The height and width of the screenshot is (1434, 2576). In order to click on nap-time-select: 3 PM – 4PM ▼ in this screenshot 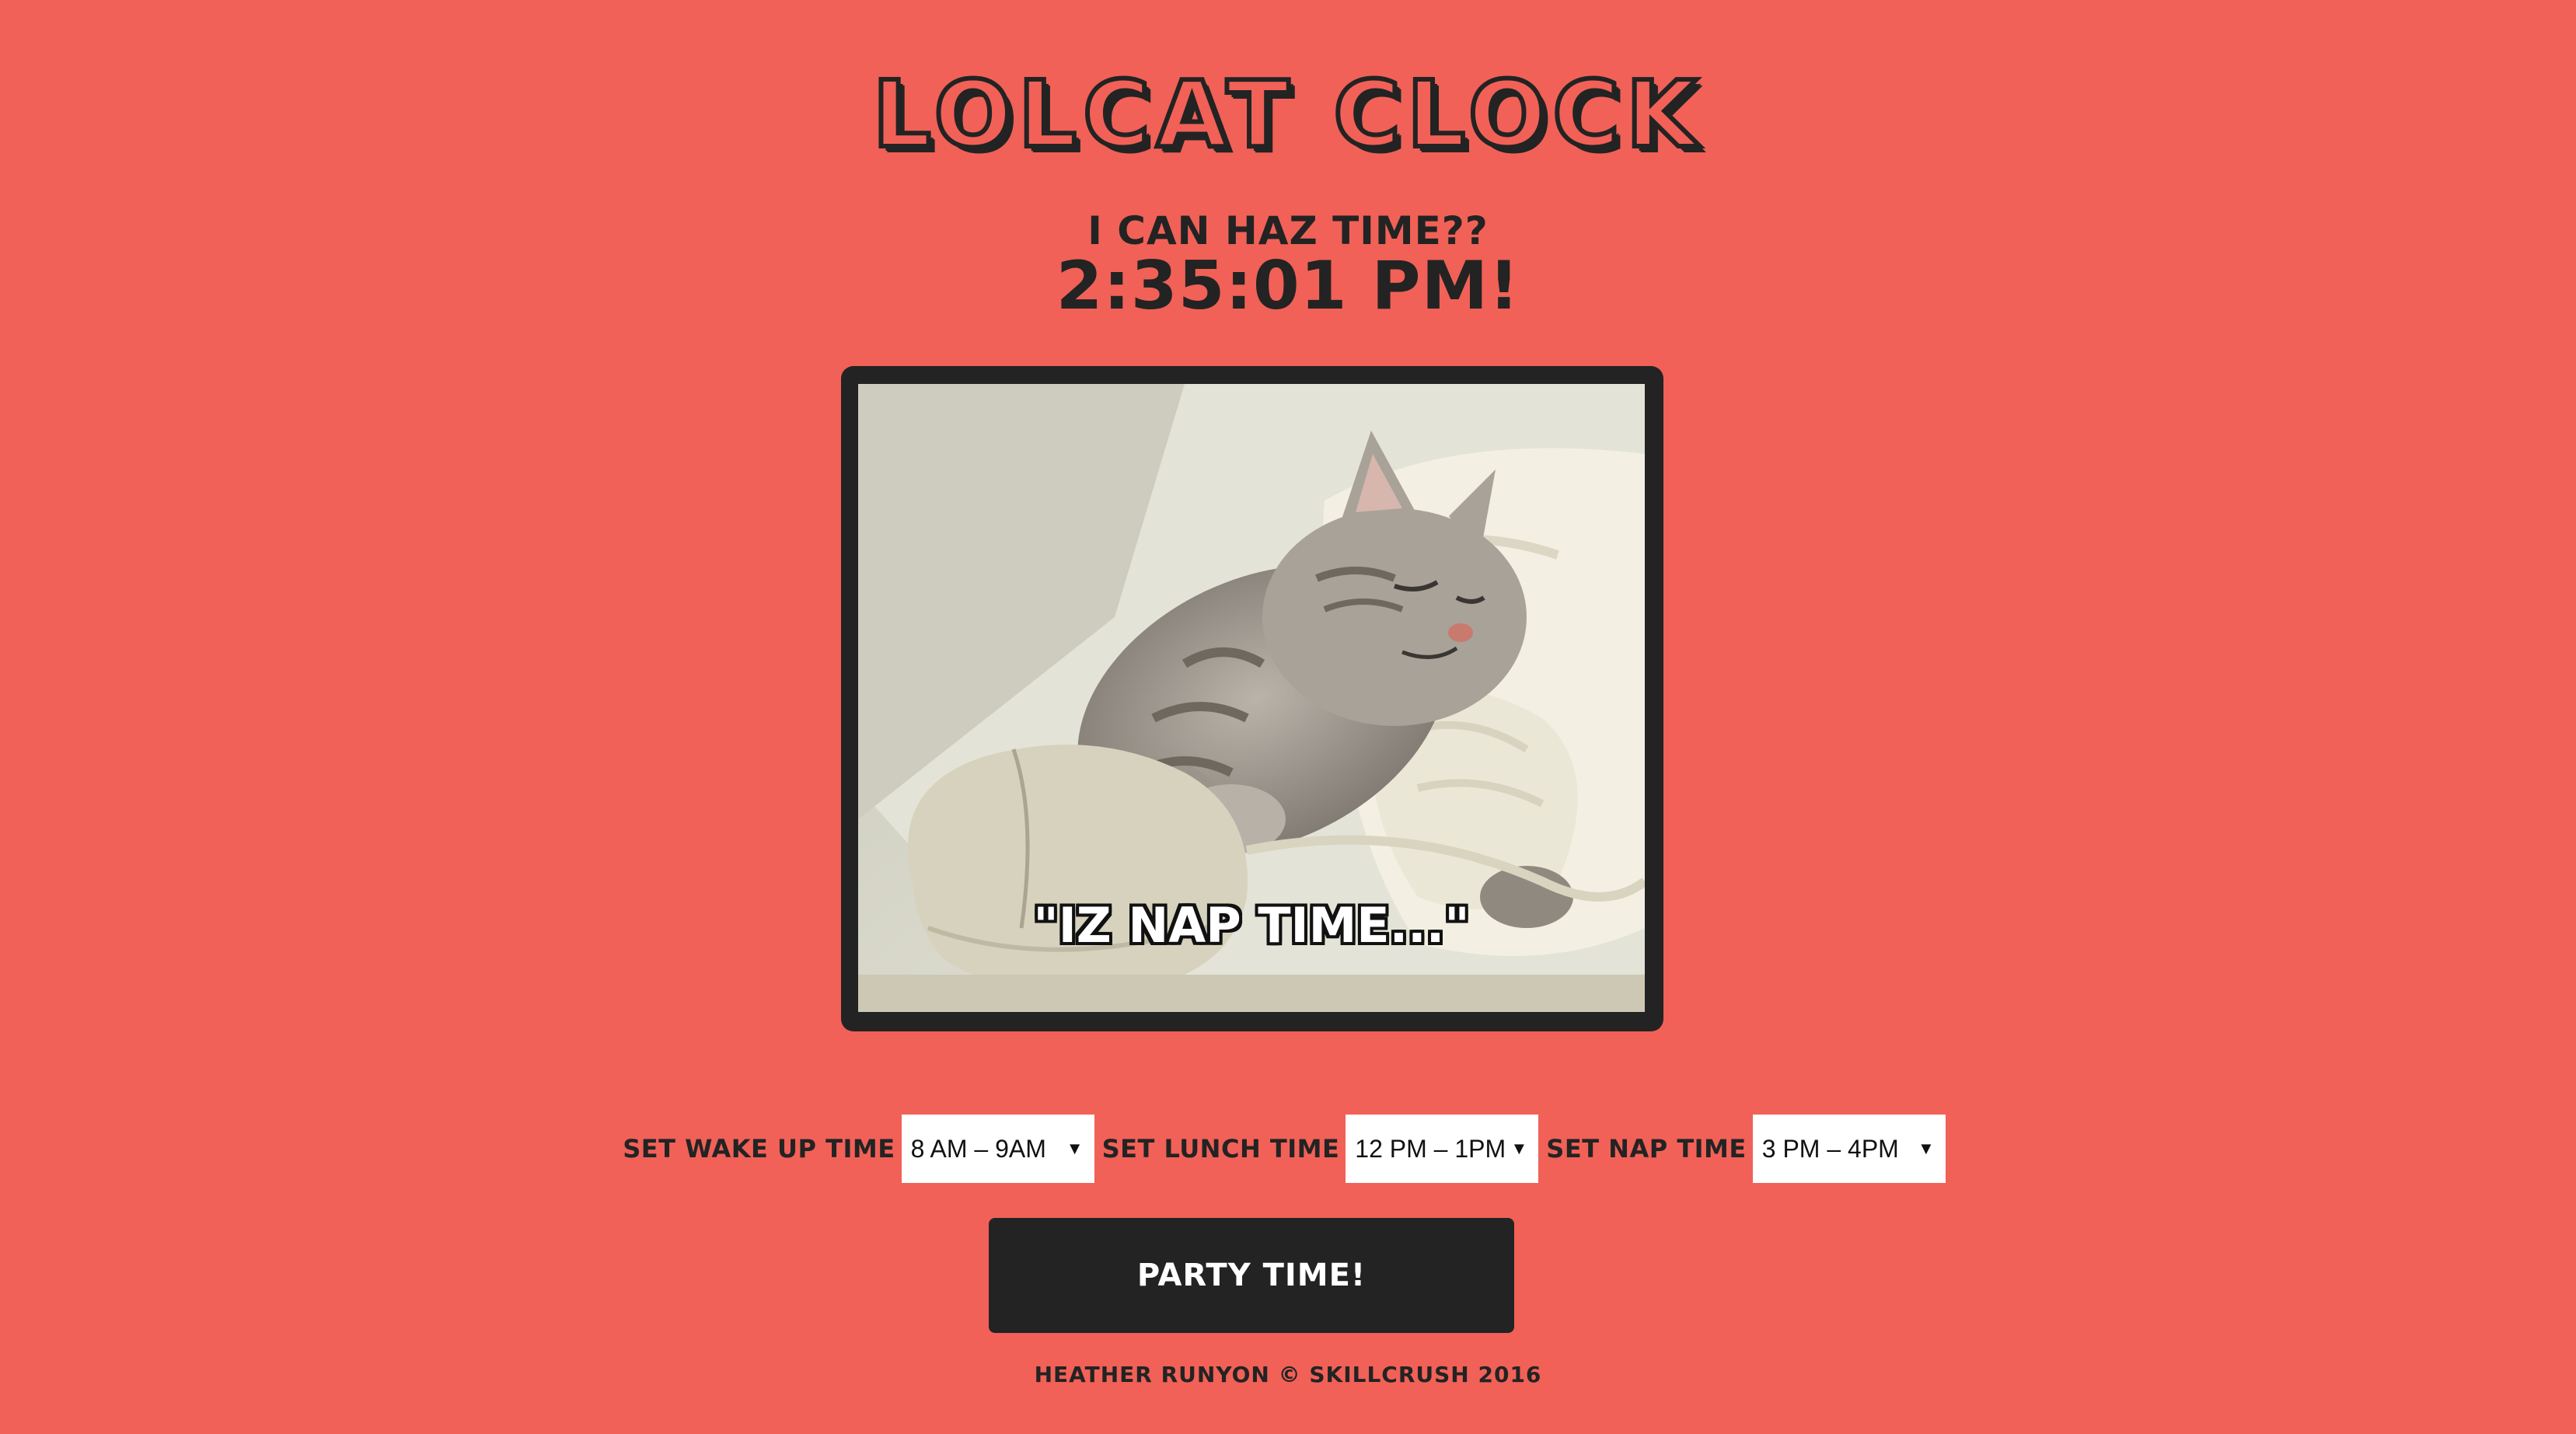, I will do `click(1849, 1149)`.